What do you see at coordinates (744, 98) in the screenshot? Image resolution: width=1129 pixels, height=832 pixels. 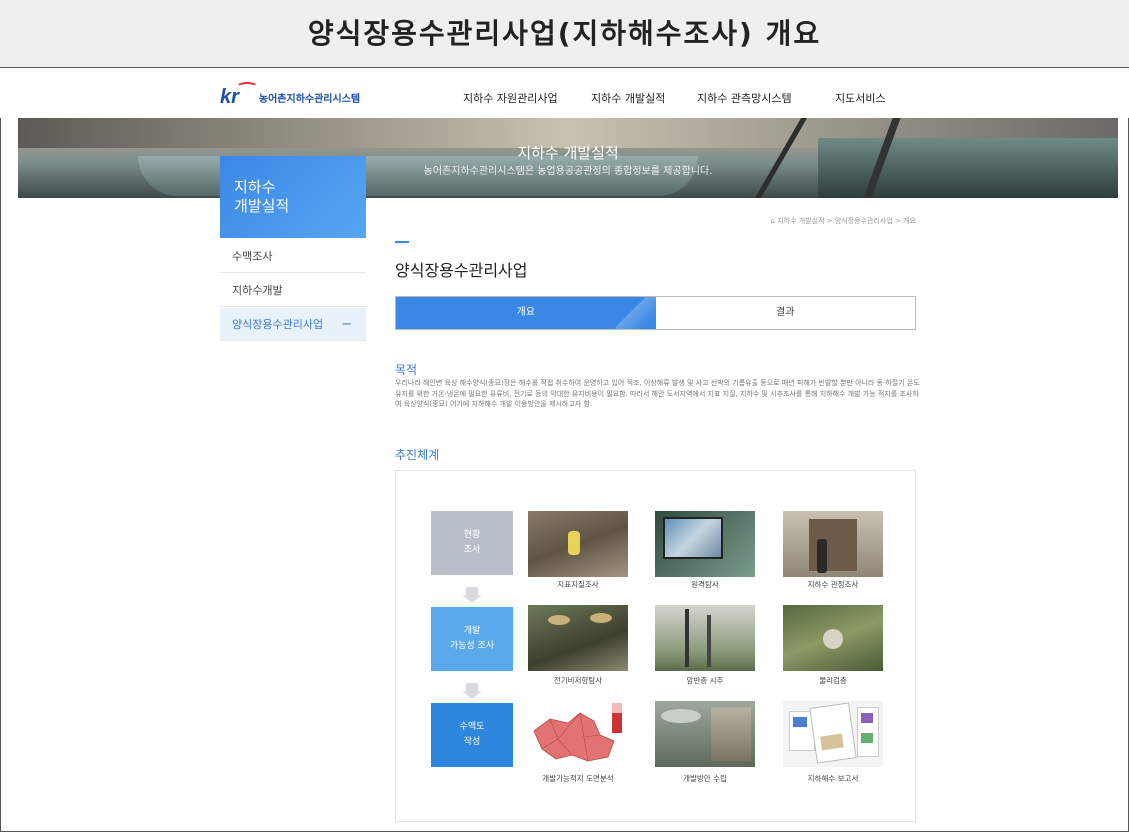 I see `menu-item-monitoring: 지하수 관측망시스템` at bounding box center [744, 98].